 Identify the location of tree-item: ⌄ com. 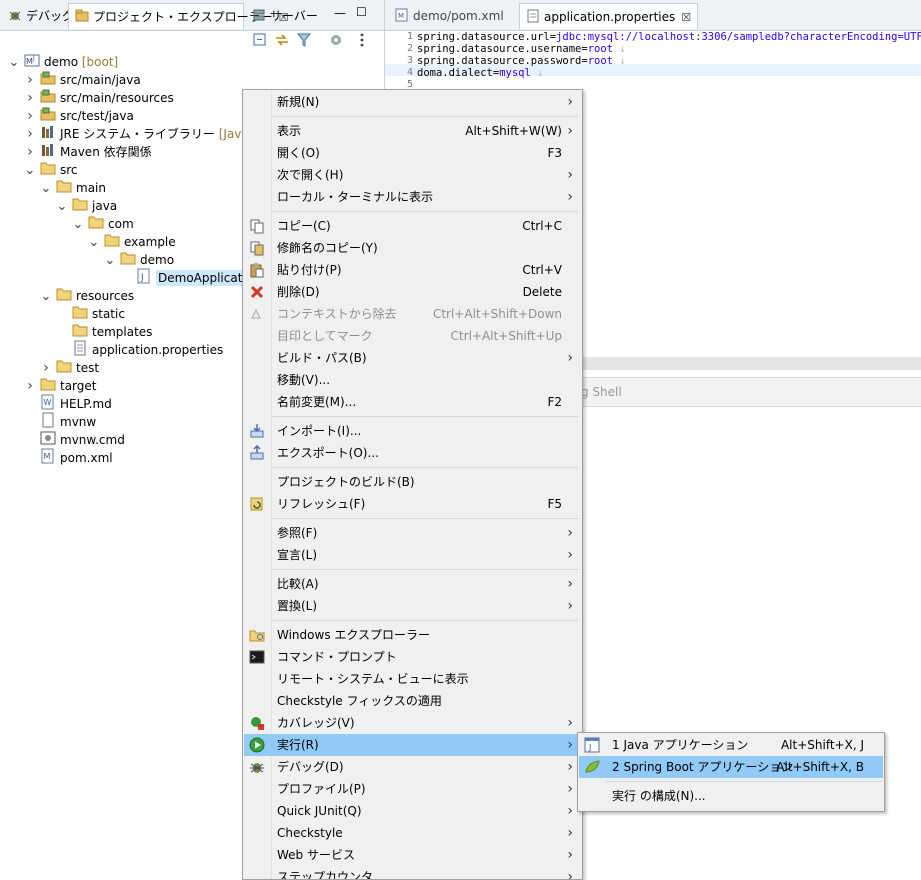
(103, 223).